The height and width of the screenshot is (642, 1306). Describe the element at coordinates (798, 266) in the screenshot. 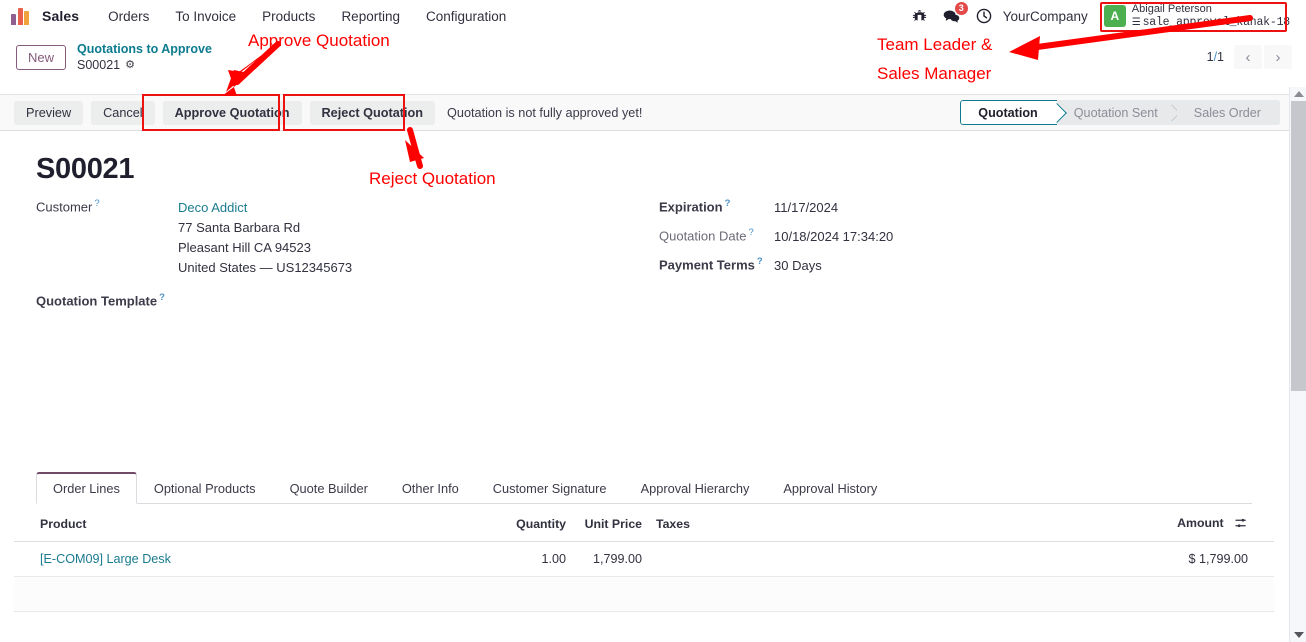

I see `field-payment-terms-value: 30 Days` at that location.